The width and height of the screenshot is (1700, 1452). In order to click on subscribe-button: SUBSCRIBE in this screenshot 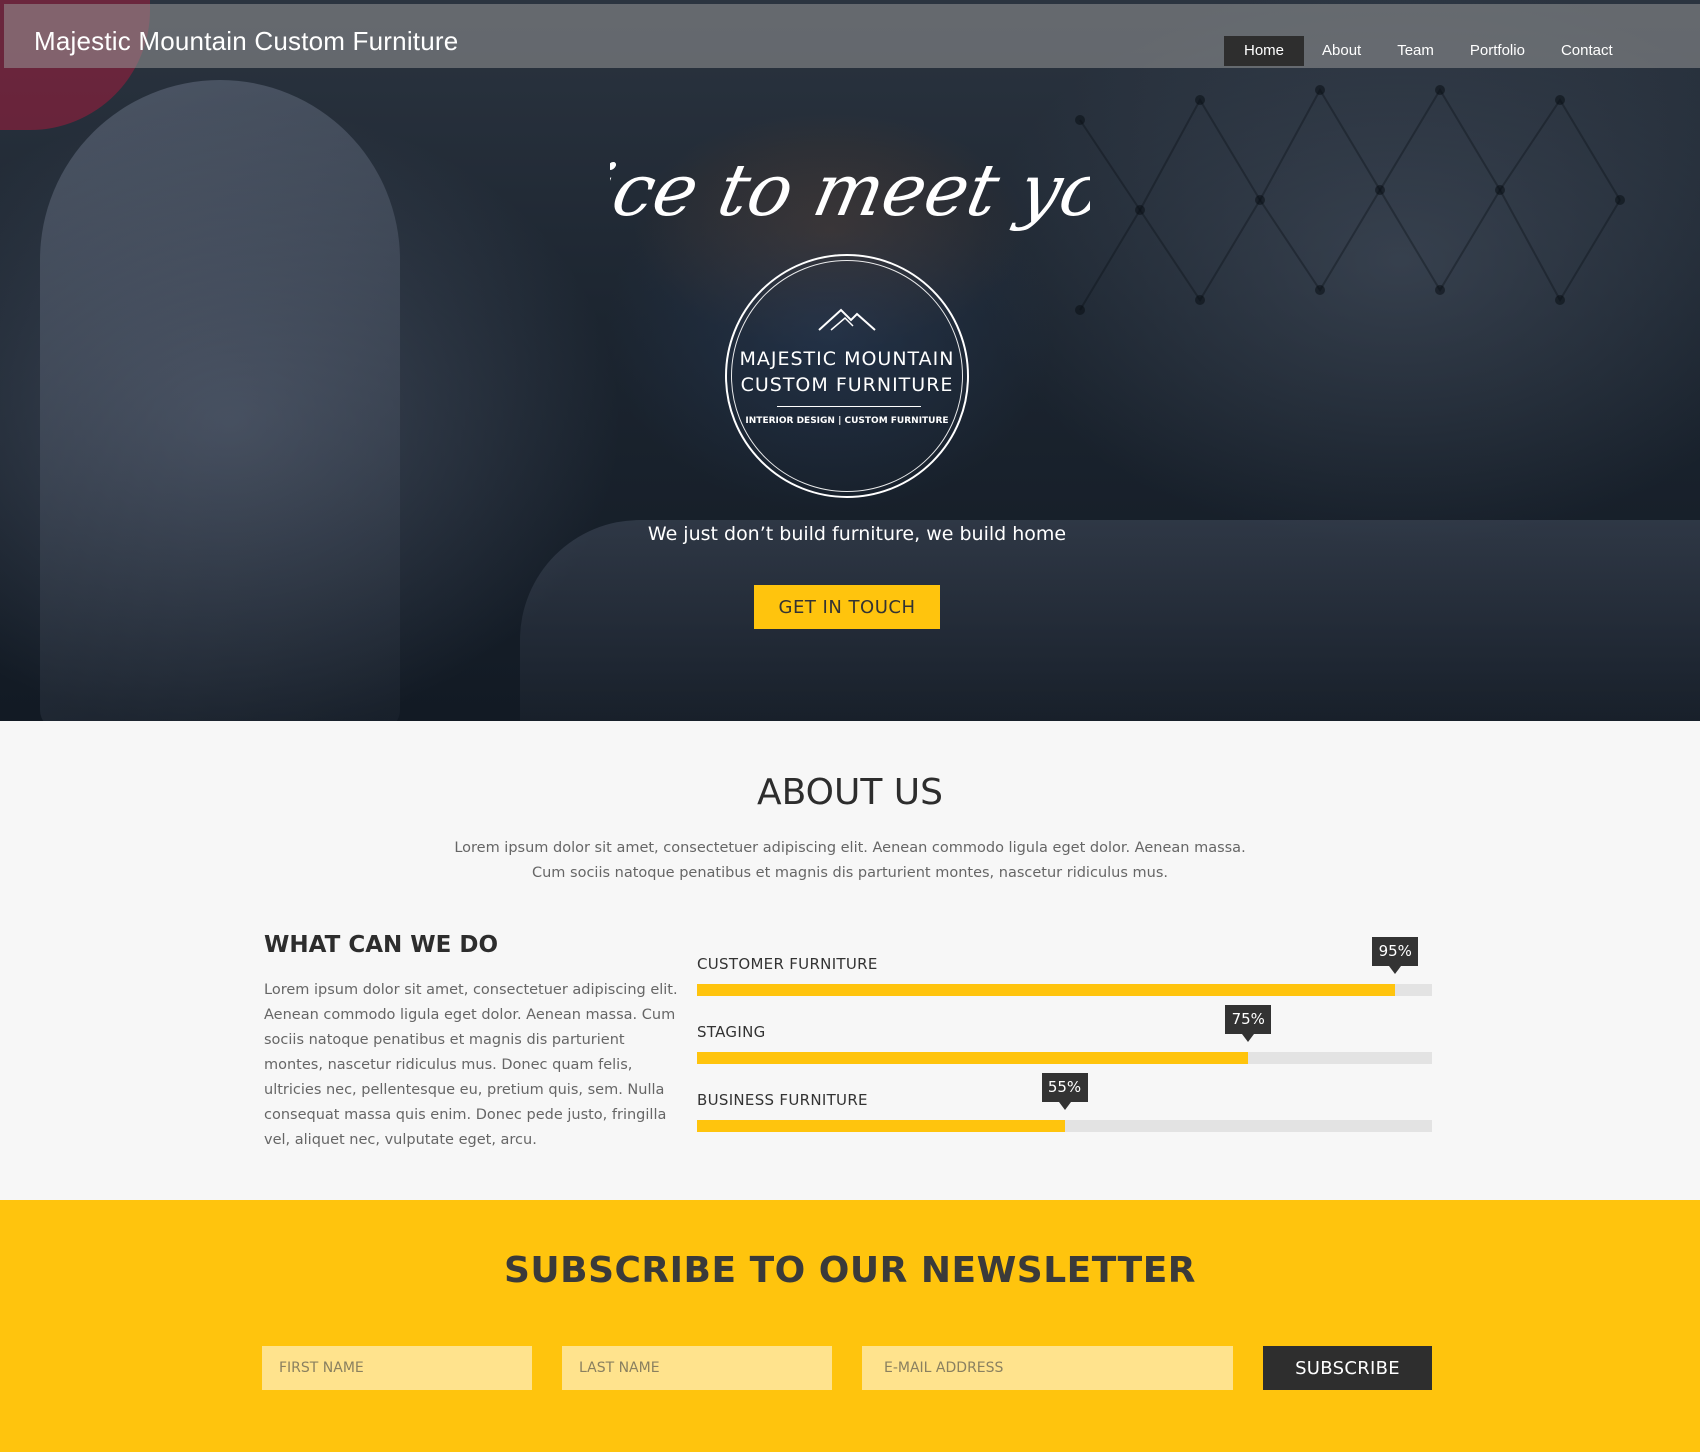, I will do `click(1347, 1368)`.